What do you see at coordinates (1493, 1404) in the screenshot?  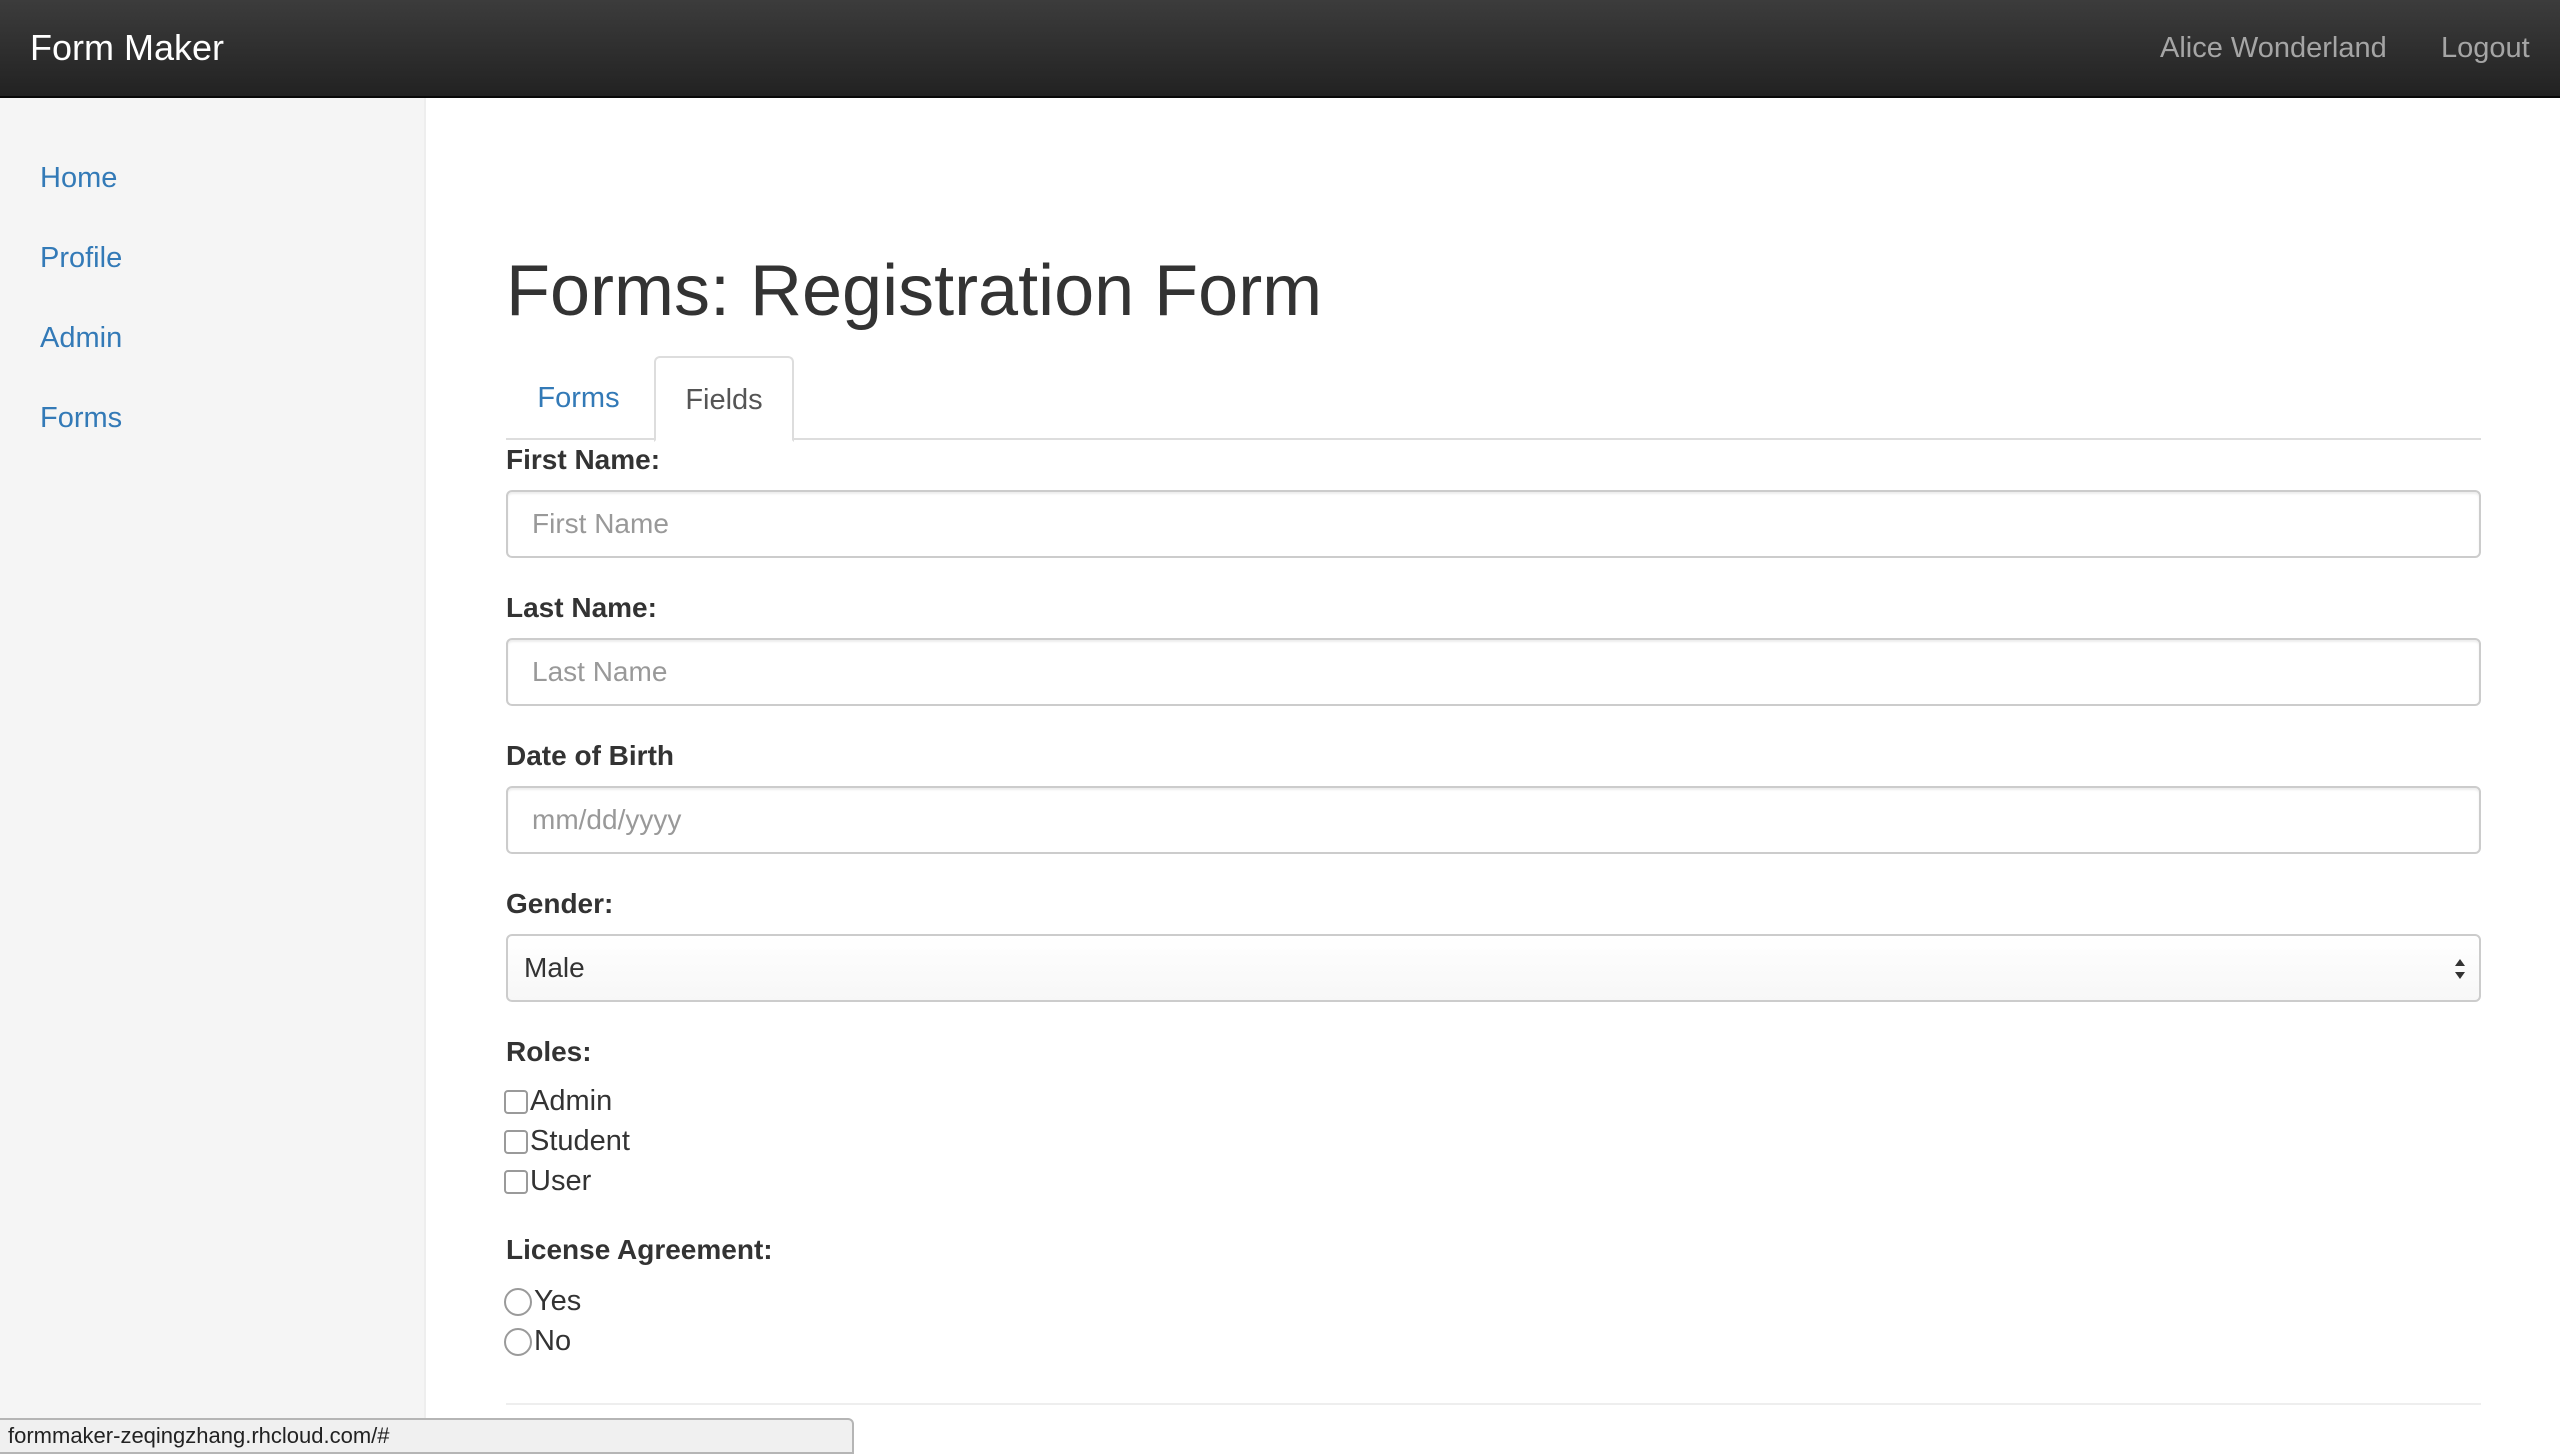 I see `divider` at bounding box center [1493, 1404].